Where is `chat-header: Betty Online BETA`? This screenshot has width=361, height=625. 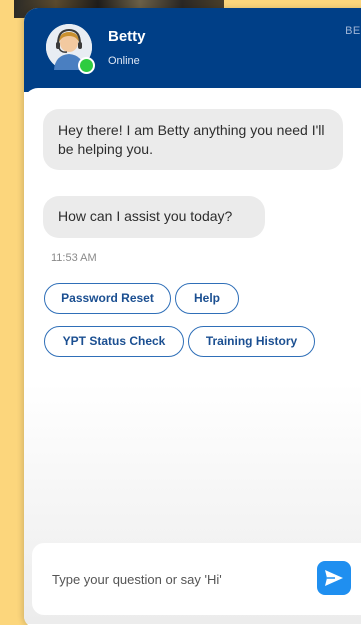 chat-header: Betty Online BETA is located at coordinates (192, 50).